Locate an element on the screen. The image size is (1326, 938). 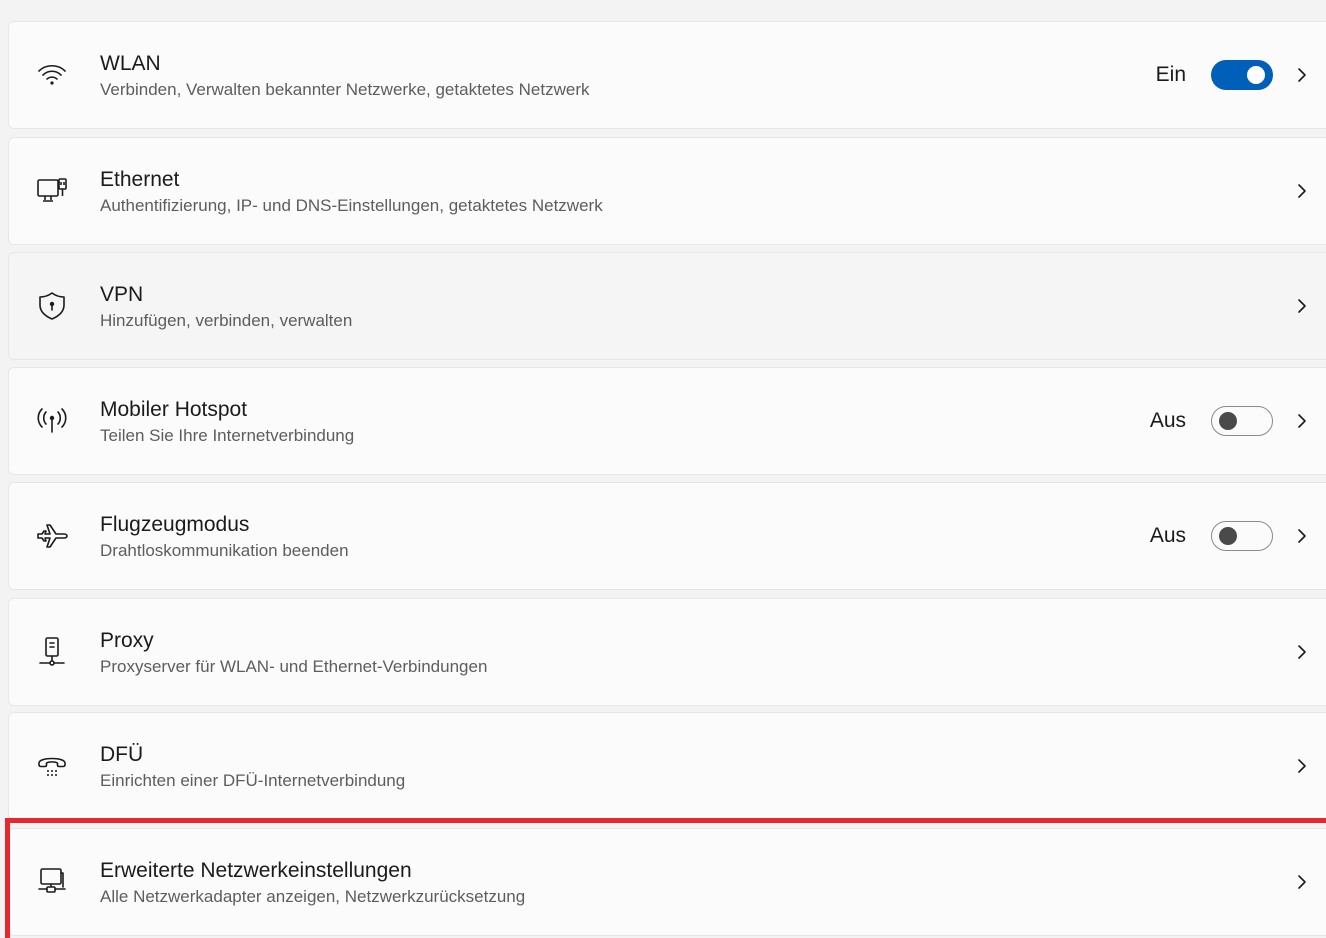
vpn-shield-icon is located at coordinates (52, 306).